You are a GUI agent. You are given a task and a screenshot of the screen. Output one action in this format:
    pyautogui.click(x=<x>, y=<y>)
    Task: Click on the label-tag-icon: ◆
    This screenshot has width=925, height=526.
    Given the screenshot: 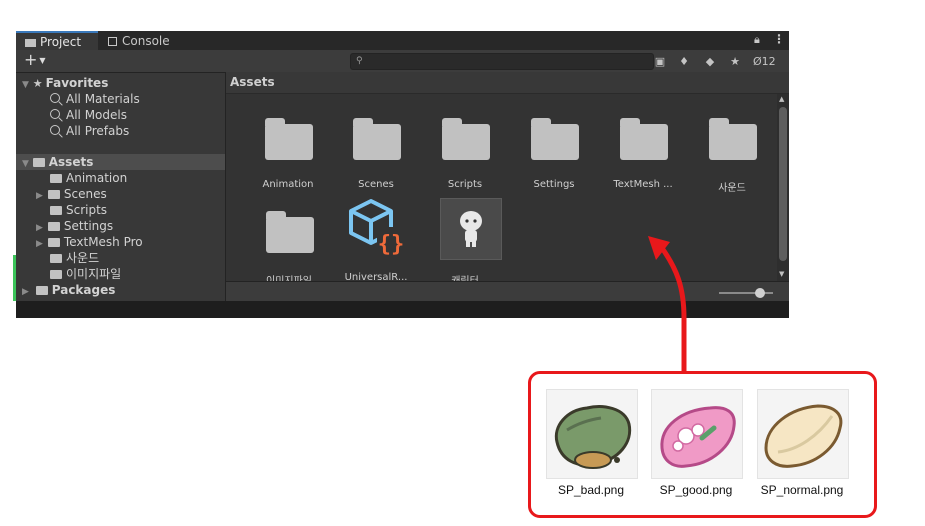 What is the action you would take?
    pyautogui.click(x=710, y=61)
    